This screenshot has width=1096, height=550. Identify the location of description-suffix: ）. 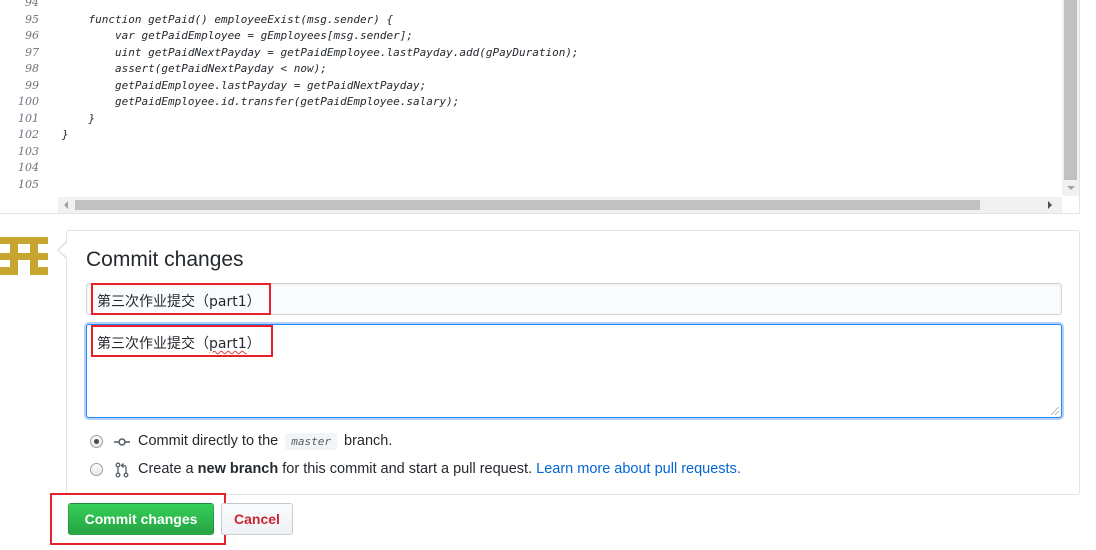
(253, 344).